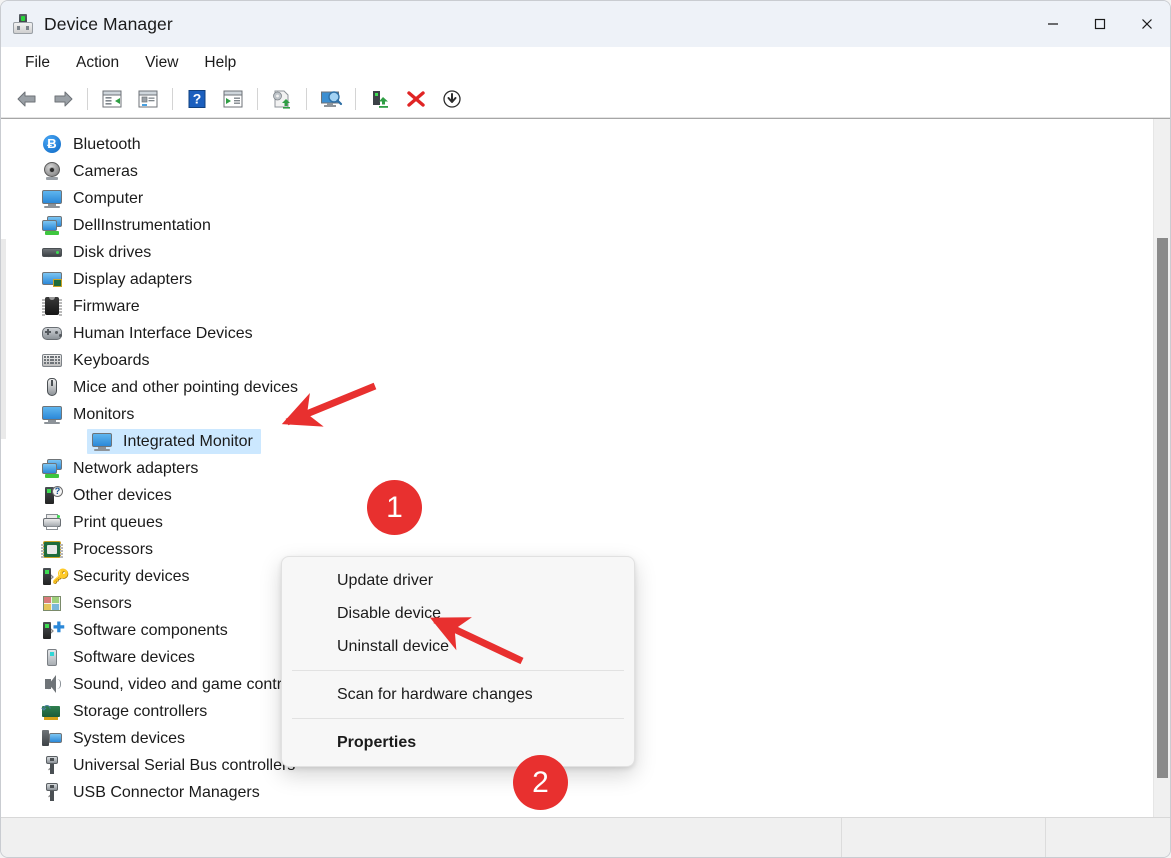 The image size is (1171, 858). What do you see at coordinates (52, 144) in the screenshot?
I see `bluetooth-icon: Ƀ` at bounding box center [52, 144].